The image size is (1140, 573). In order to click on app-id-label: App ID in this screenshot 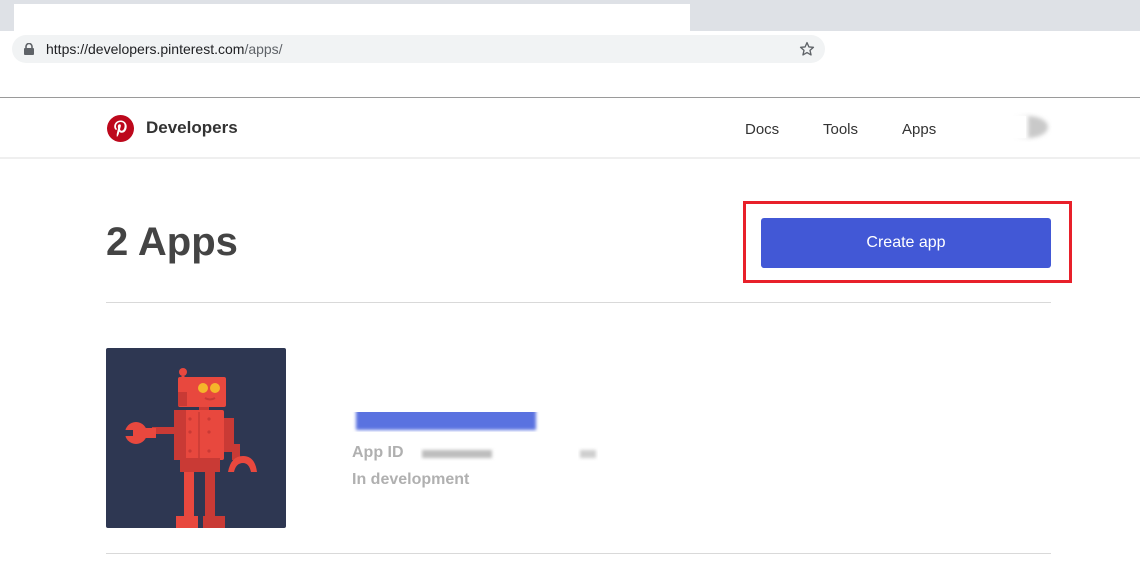, I will do `click(378, 452)`.